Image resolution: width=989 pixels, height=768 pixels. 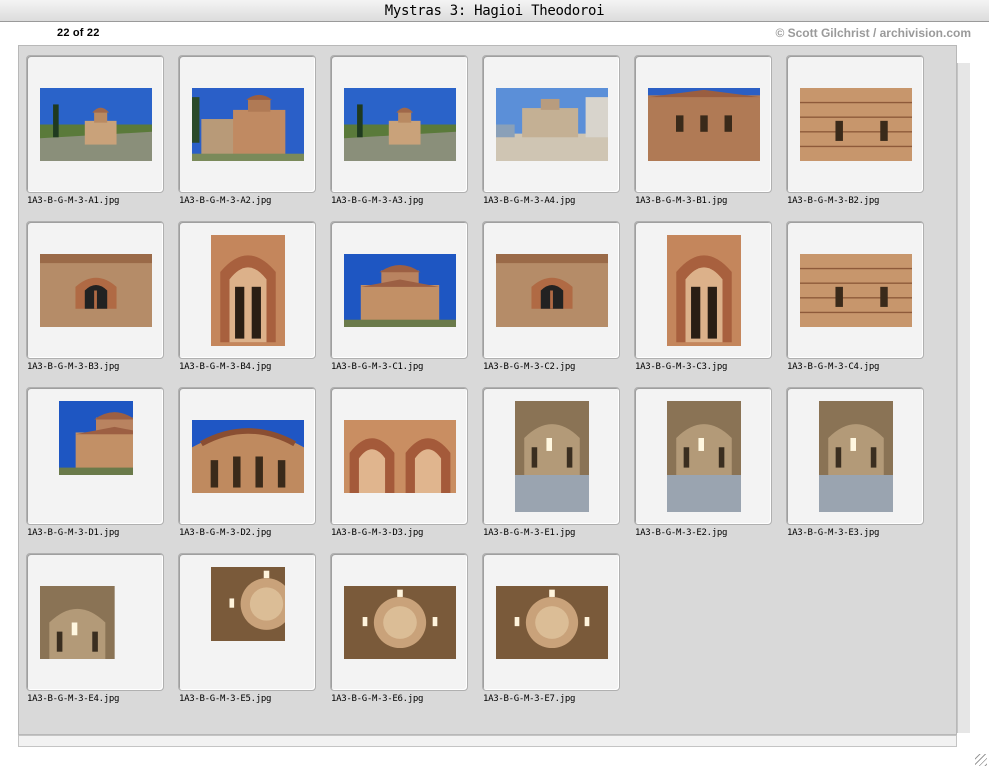 I want to click on thumbnail-filename: 1A3-B-G-M-3-D2.jpg, so click(x=225, y=533).